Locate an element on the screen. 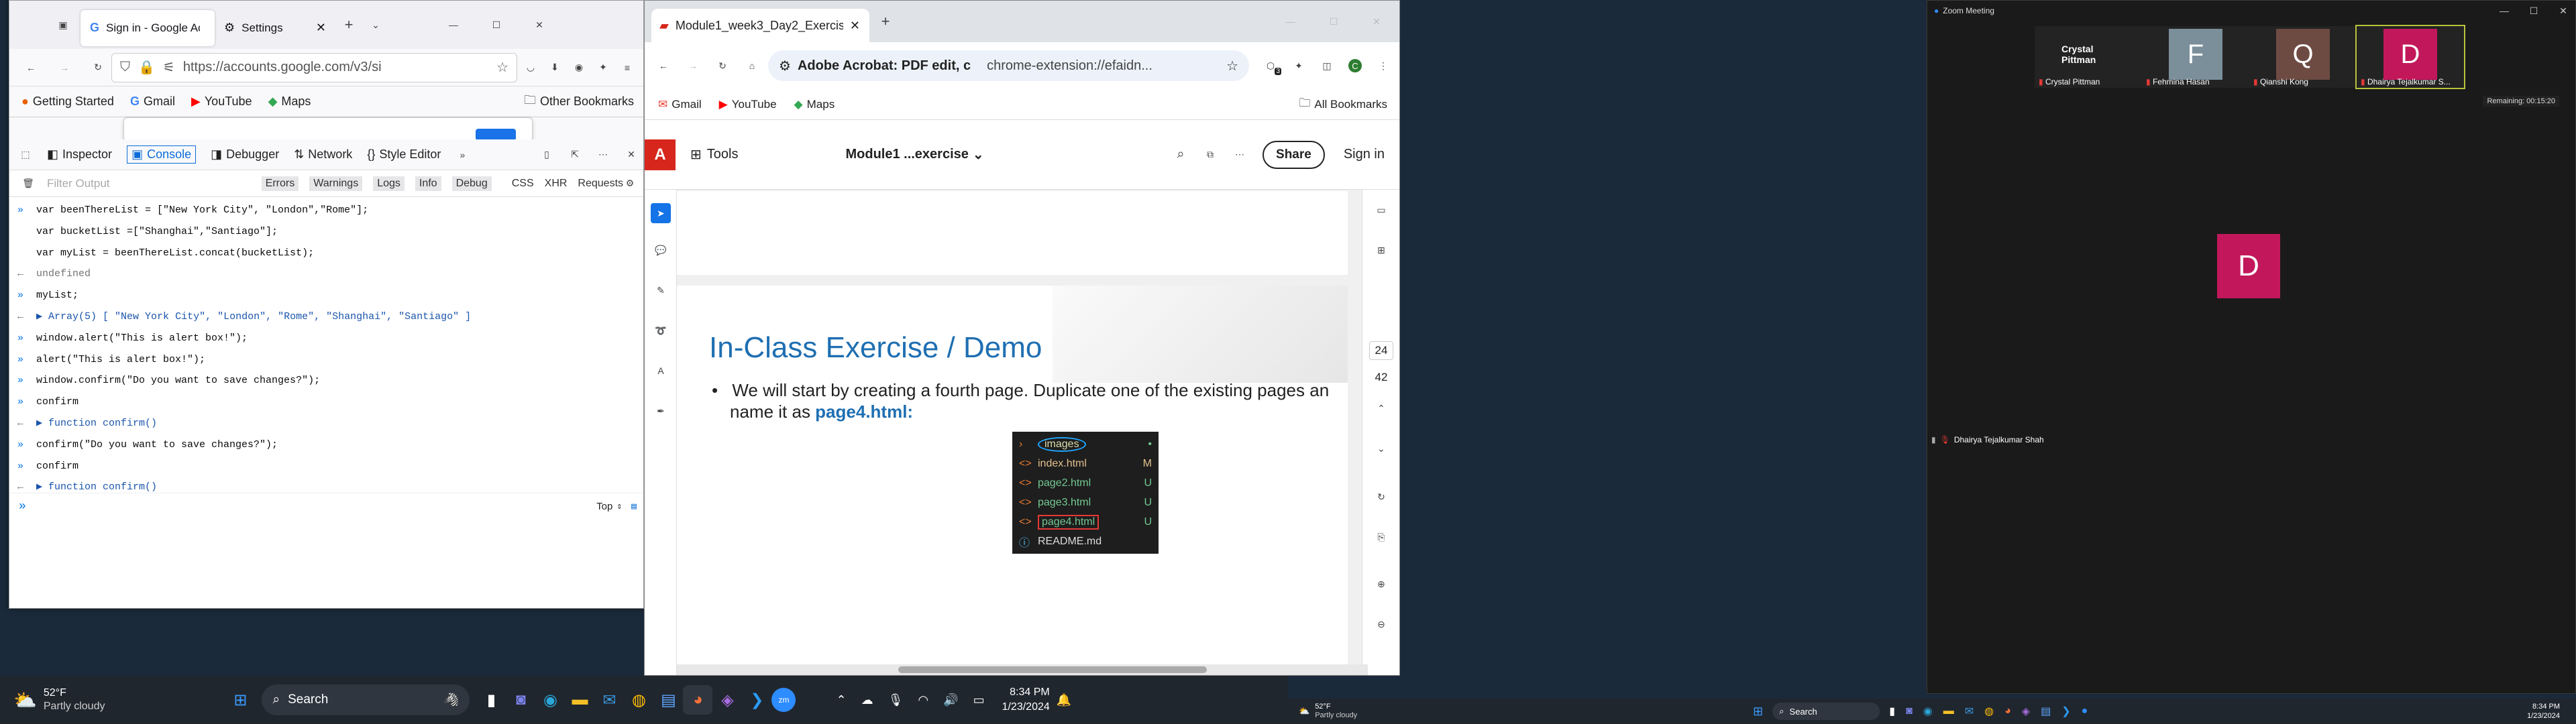 The image size is (2576, 724). tab-debugger: ◨ Debugger is located at coordinates (245, 154).